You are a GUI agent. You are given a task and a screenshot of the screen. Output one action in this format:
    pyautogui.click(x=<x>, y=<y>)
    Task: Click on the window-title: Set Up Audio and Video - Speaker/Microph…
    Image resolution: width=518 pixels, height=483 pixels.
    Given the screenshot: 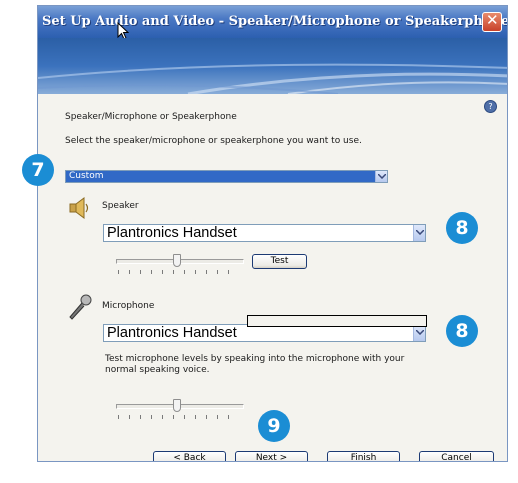 What is the action you would take?
    pyautogui.click(x=275, y=21)
    